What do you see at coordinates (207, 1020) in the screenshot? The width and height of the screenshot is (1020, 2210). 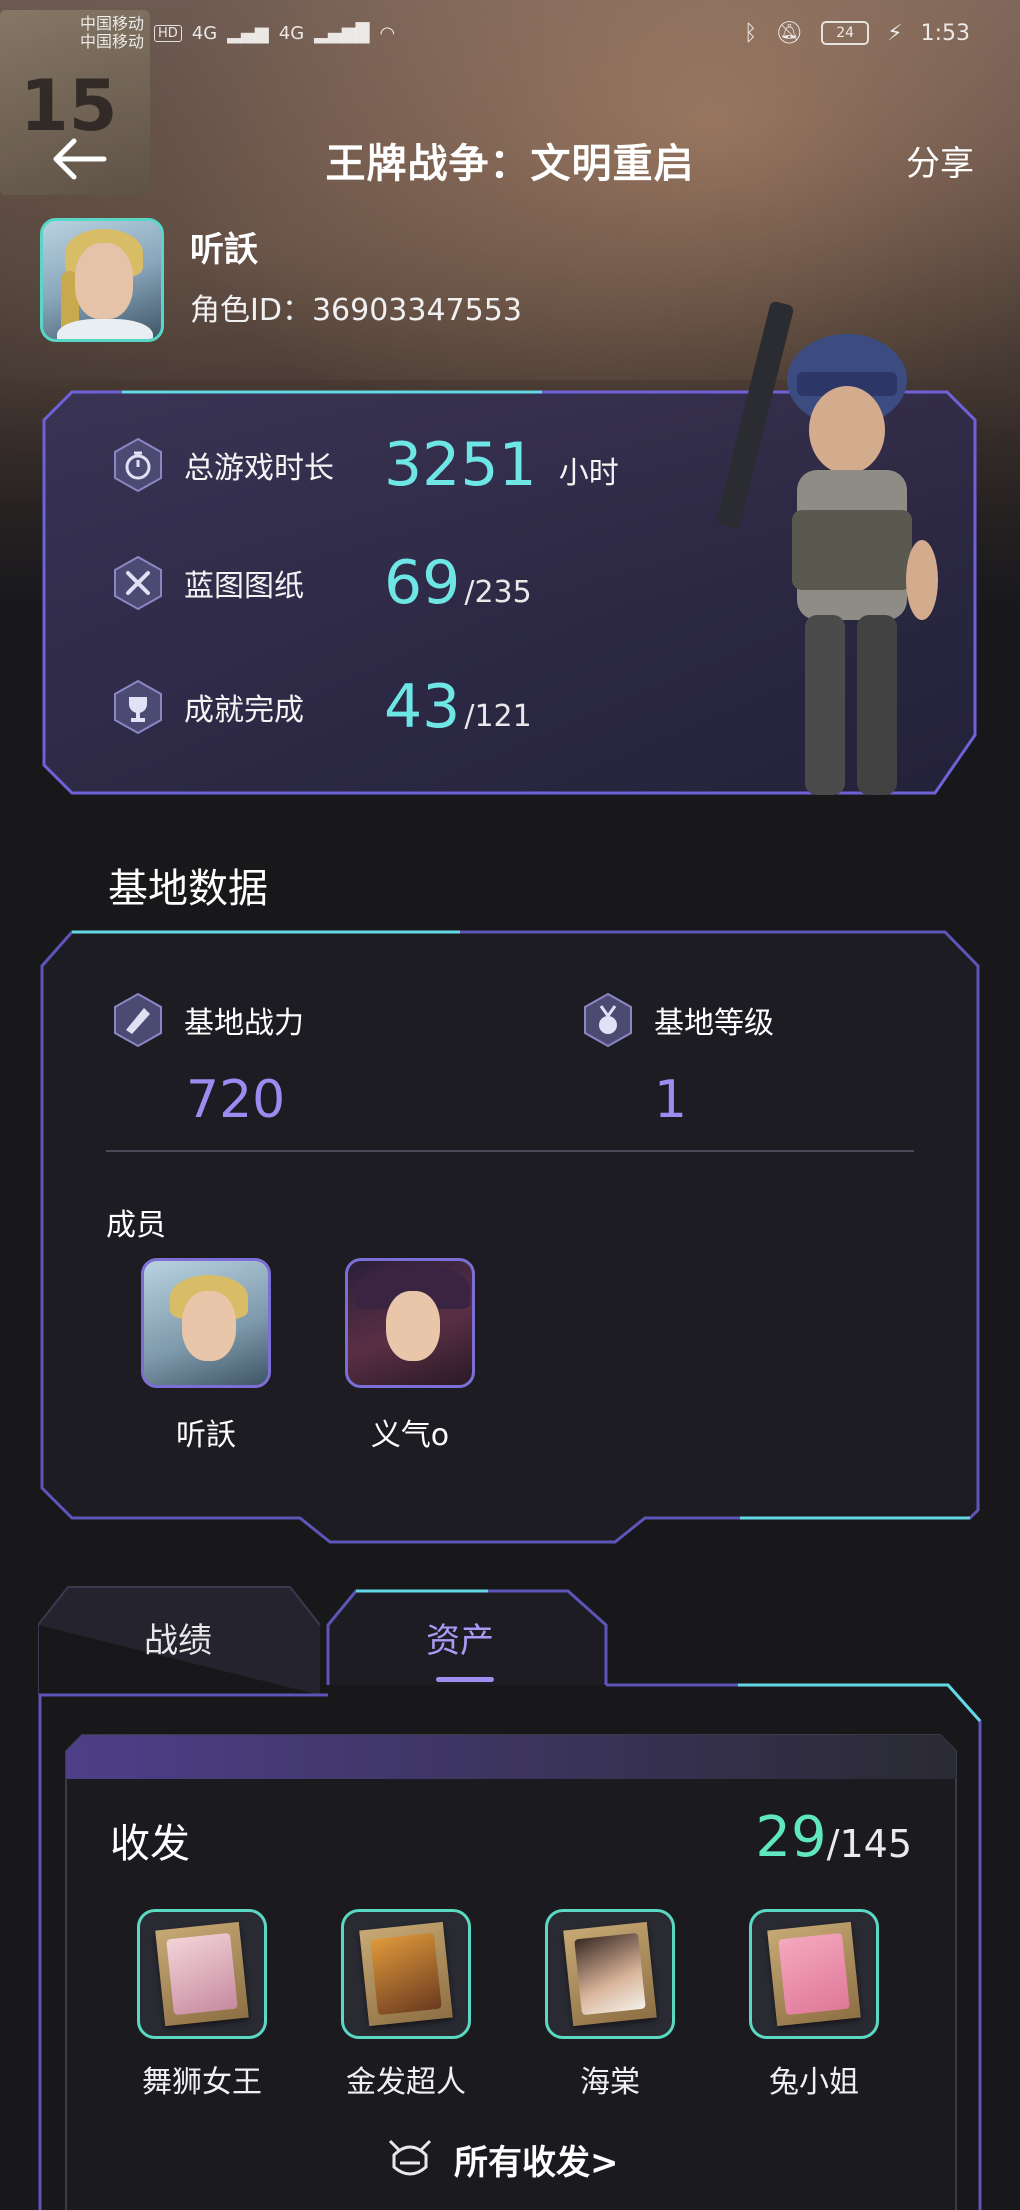 I see `base-power: 基地战力` at bounding box center [207, 1020].